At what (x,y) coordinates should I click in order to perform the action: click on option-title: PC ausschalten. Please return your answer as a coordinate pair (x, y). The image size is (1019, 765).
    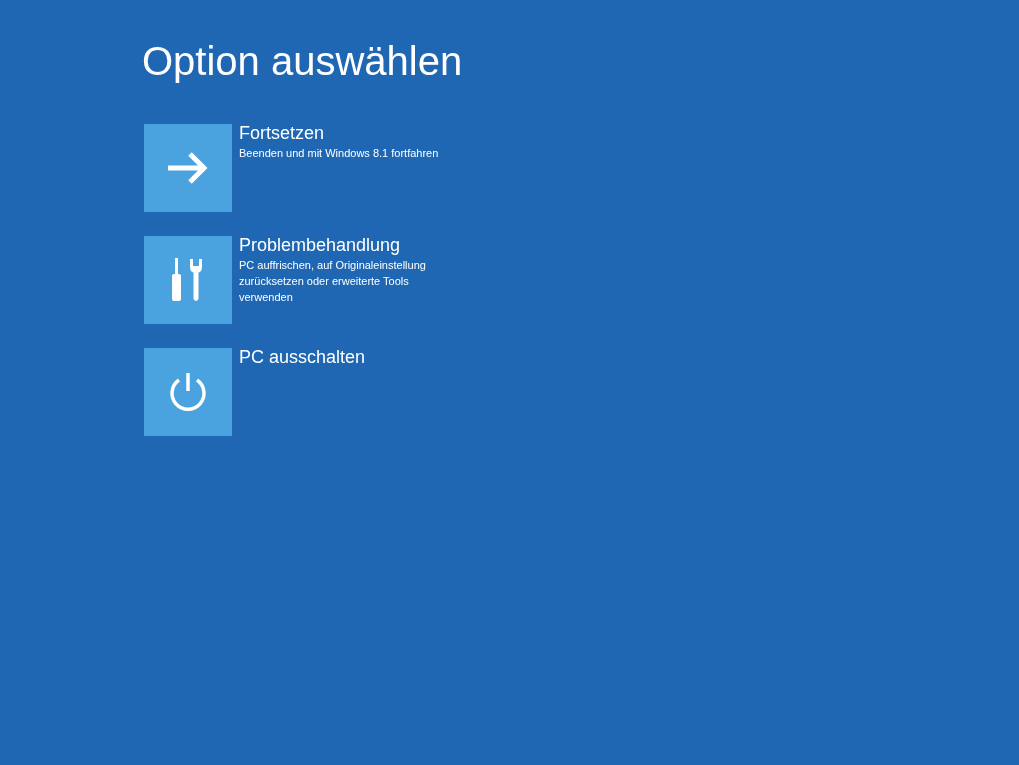
    Looking at the image, I should click on (303, 357).